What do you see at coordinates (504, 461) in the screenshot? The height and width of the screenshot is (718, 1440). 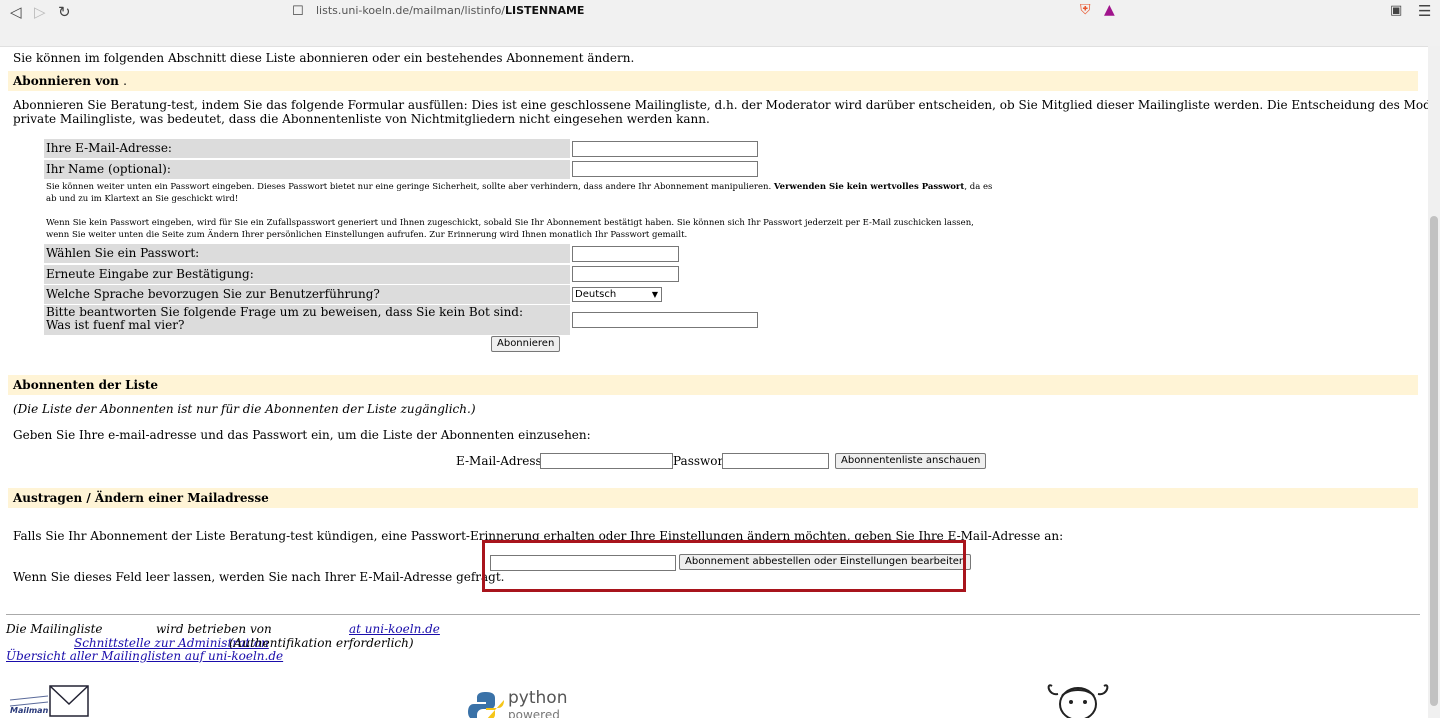 I see `subscribers-email-label: E-Mail-Adresse:` at bounding box center [504, 461].